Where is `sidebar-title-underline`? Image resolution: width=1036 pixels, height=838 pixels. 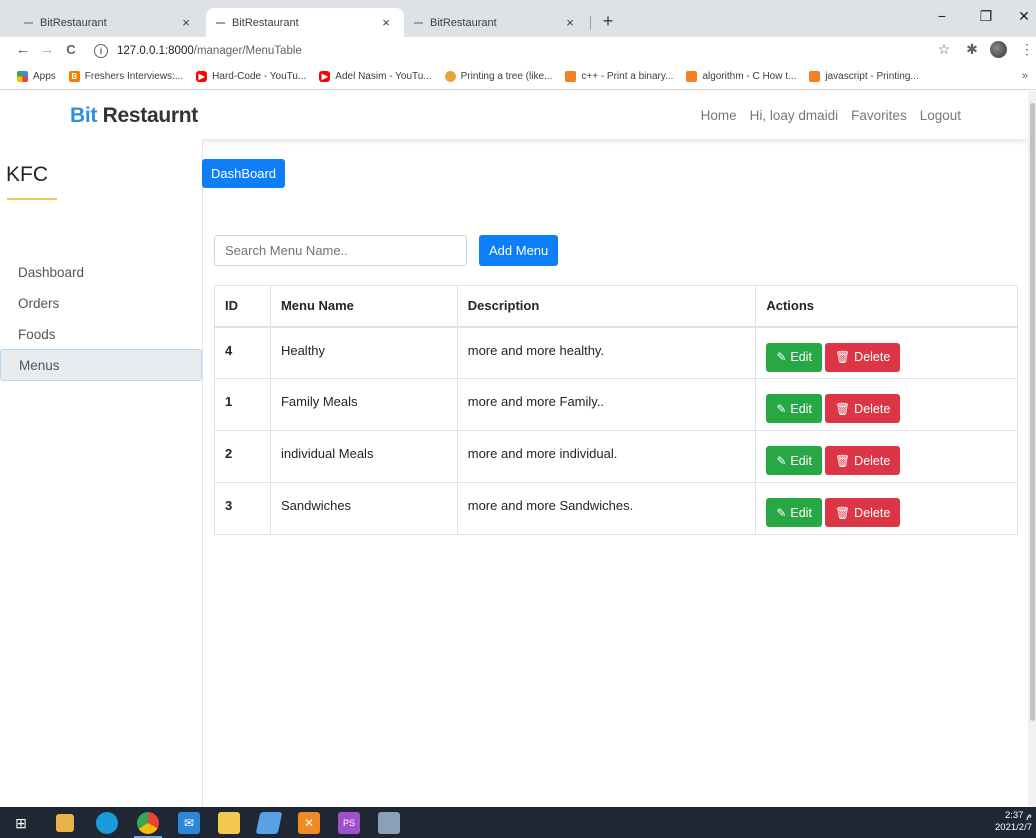 sidebar-title-underline is located at coordinates (32, 199).